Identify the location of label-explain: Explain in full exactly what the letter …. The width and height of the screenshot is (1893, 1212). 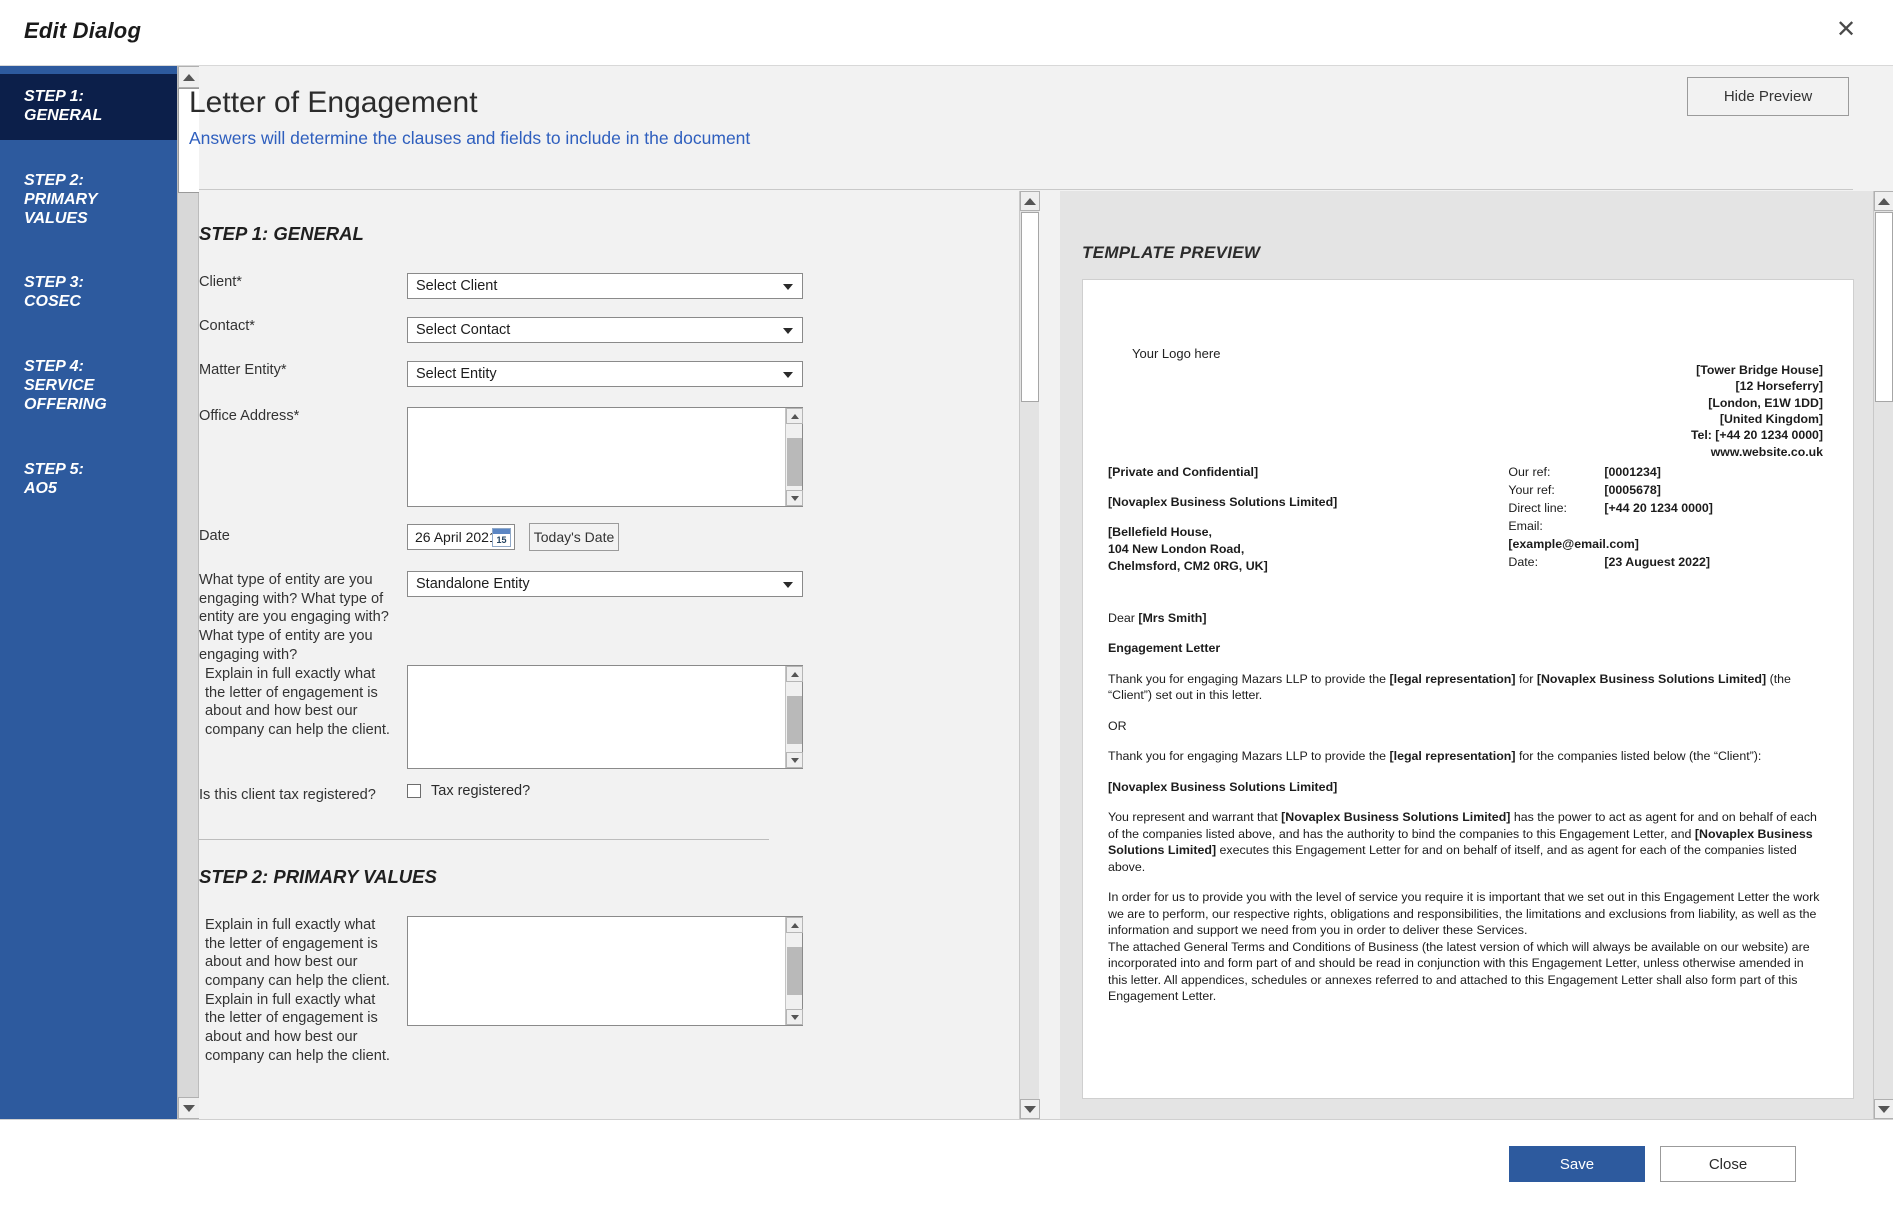
(297, 702).